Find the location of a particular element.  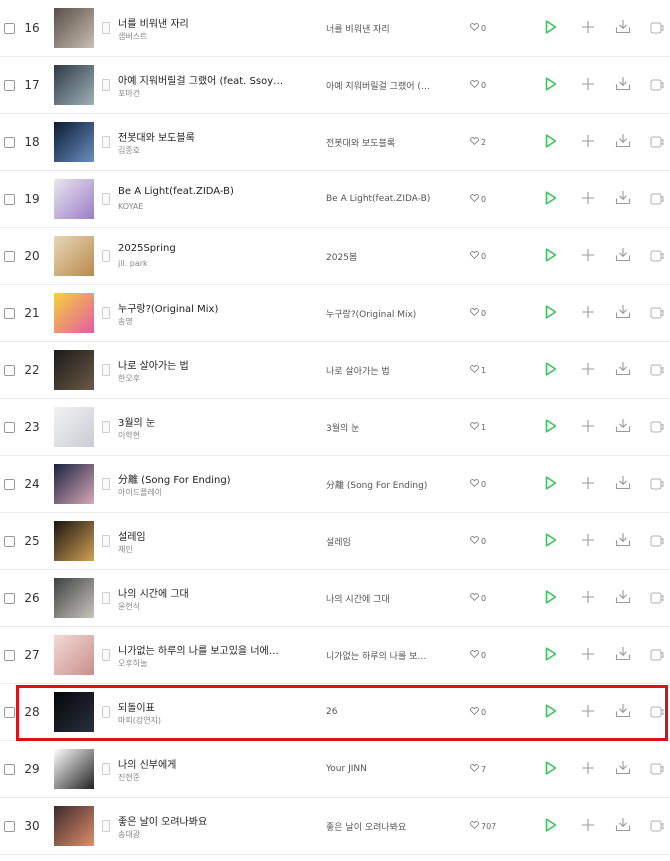

album-label: 설레임 is located at coordinates (338, 541).